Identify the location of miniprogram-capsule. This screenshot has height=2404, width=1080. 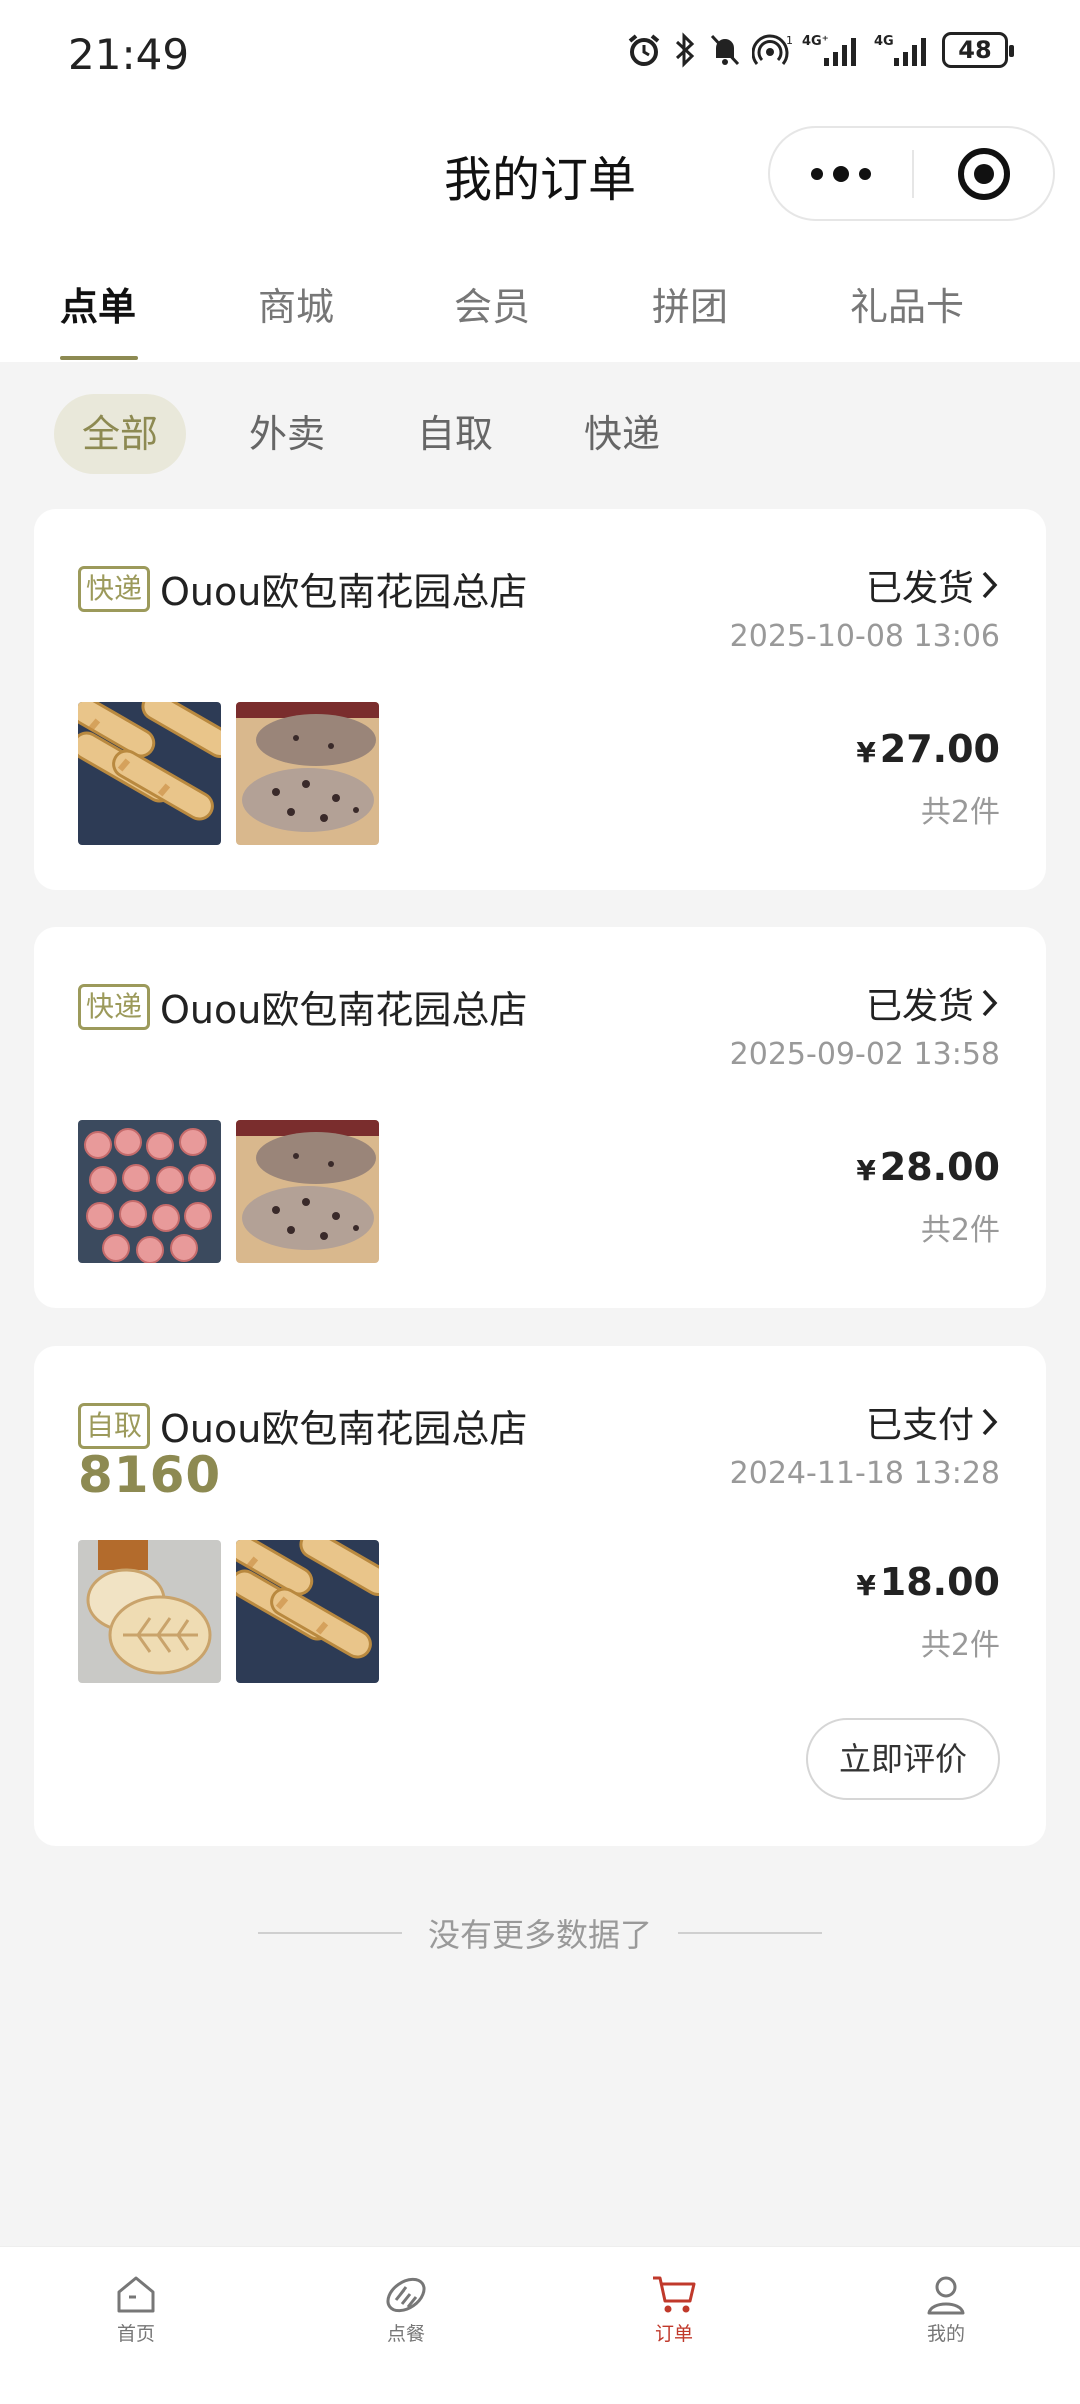
(911, 173).